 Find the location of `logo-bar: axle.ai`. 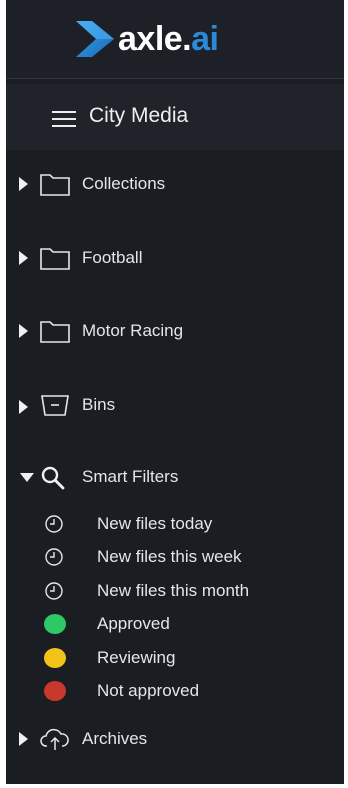

logo-bar: axle.ai is located at coordinates (175, 39).